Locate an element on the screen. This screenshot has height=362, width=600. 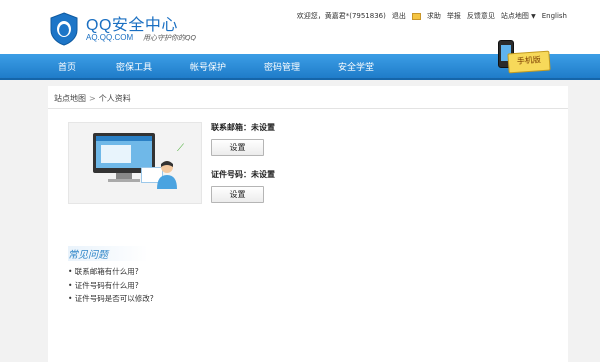
sitemap-dropdown: 站点地图 ▼ is located at coordinates (518, 16).